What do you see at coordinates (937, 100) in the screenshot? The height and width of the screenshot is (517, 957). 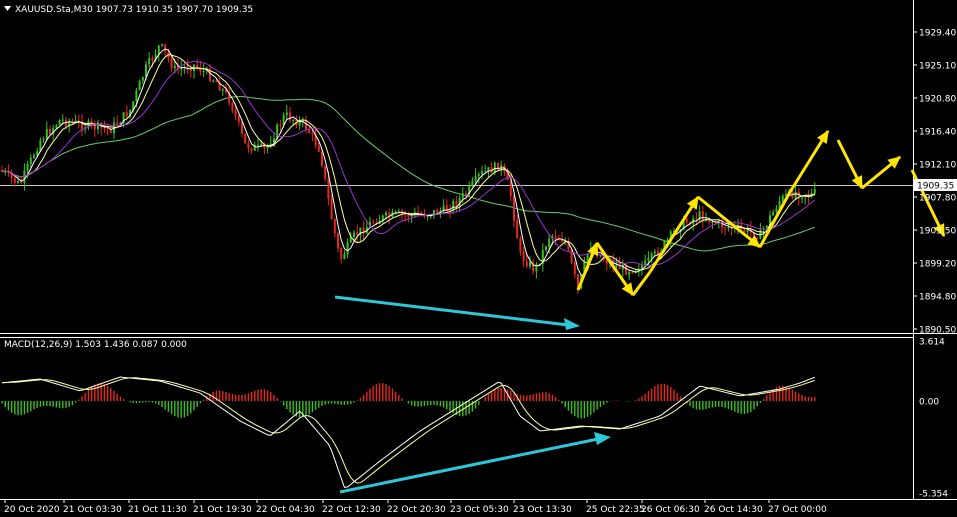 I see `price-tick-label: 1920.80` at bounding box center [937, 100].